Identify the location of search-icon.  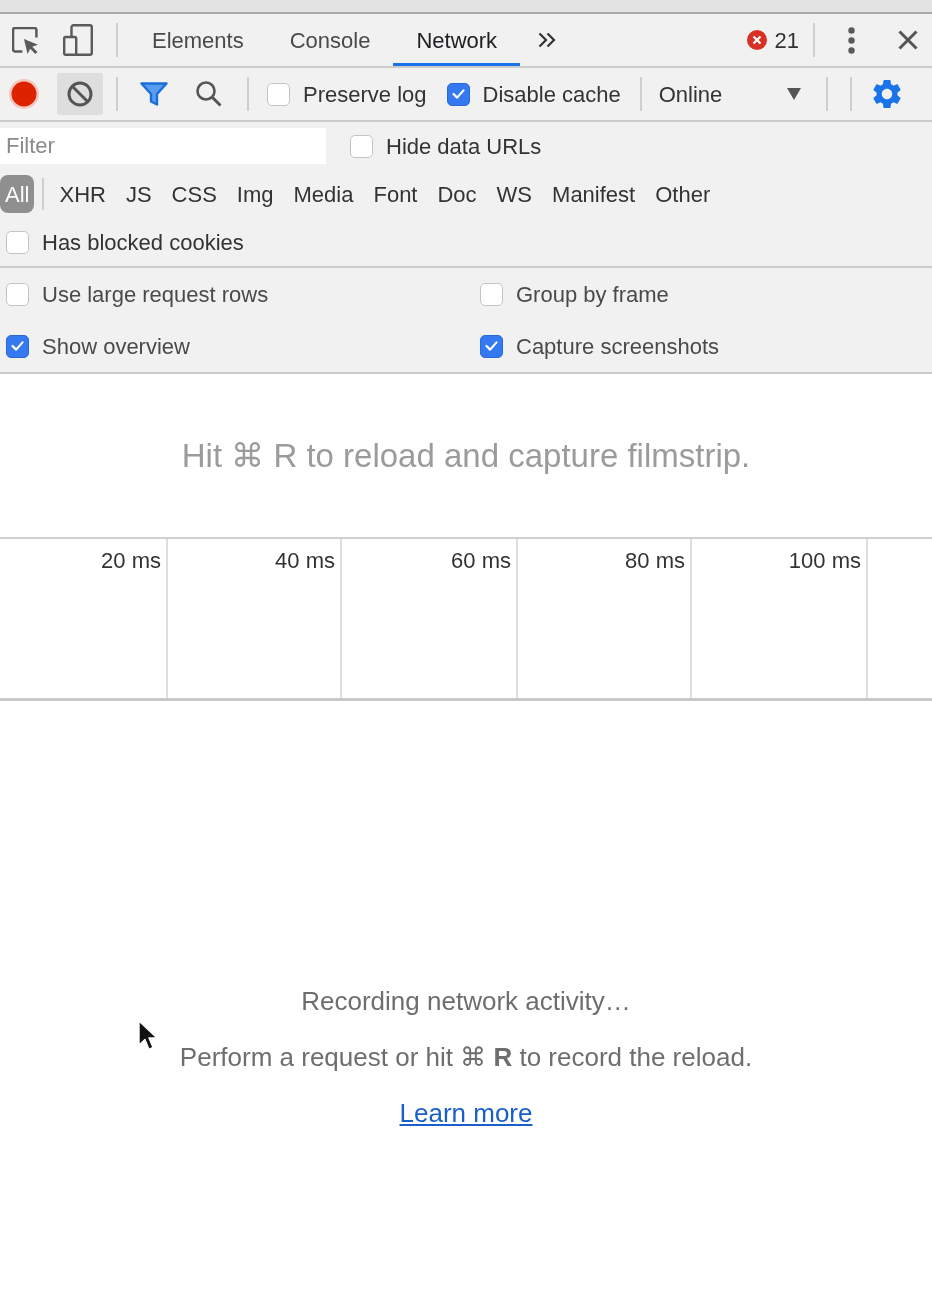
(209, 94).